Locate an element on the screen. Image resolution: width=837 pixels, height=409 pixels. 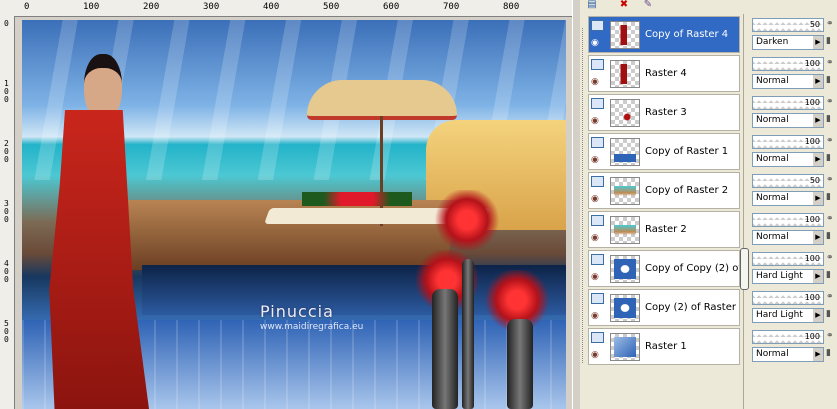
tree-connector is located at coordinates (583, 195).